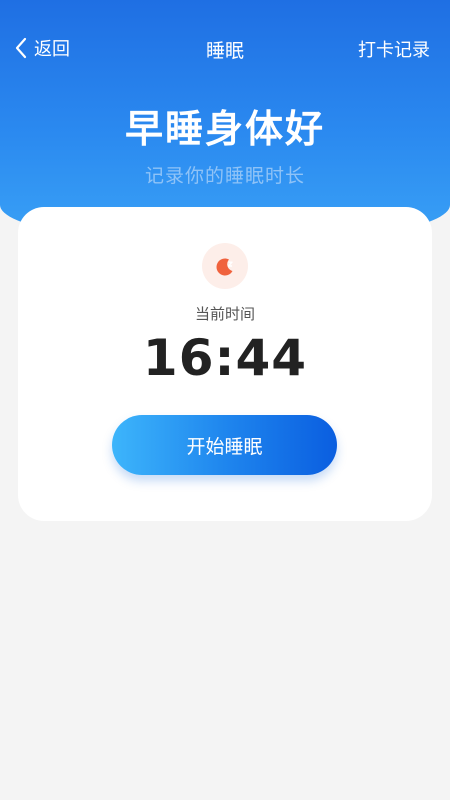 The image size is (450, 800). I want to click on nav-bar: 返回 睡眠 打卡记录, so click(225, 48).